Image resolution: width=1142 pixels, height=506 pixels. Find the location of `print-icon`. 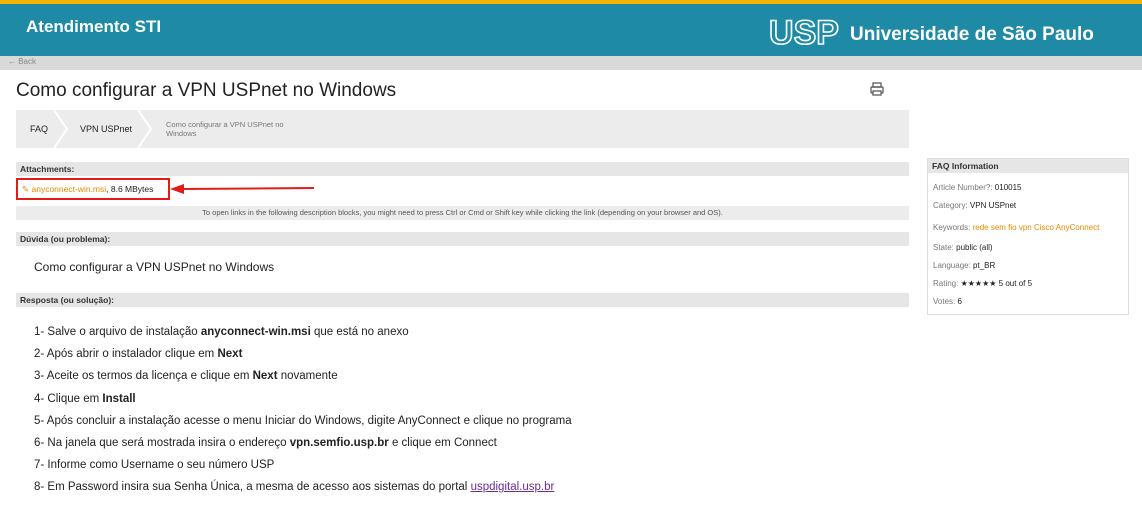

print-icon is located at coordinates (877, 89).